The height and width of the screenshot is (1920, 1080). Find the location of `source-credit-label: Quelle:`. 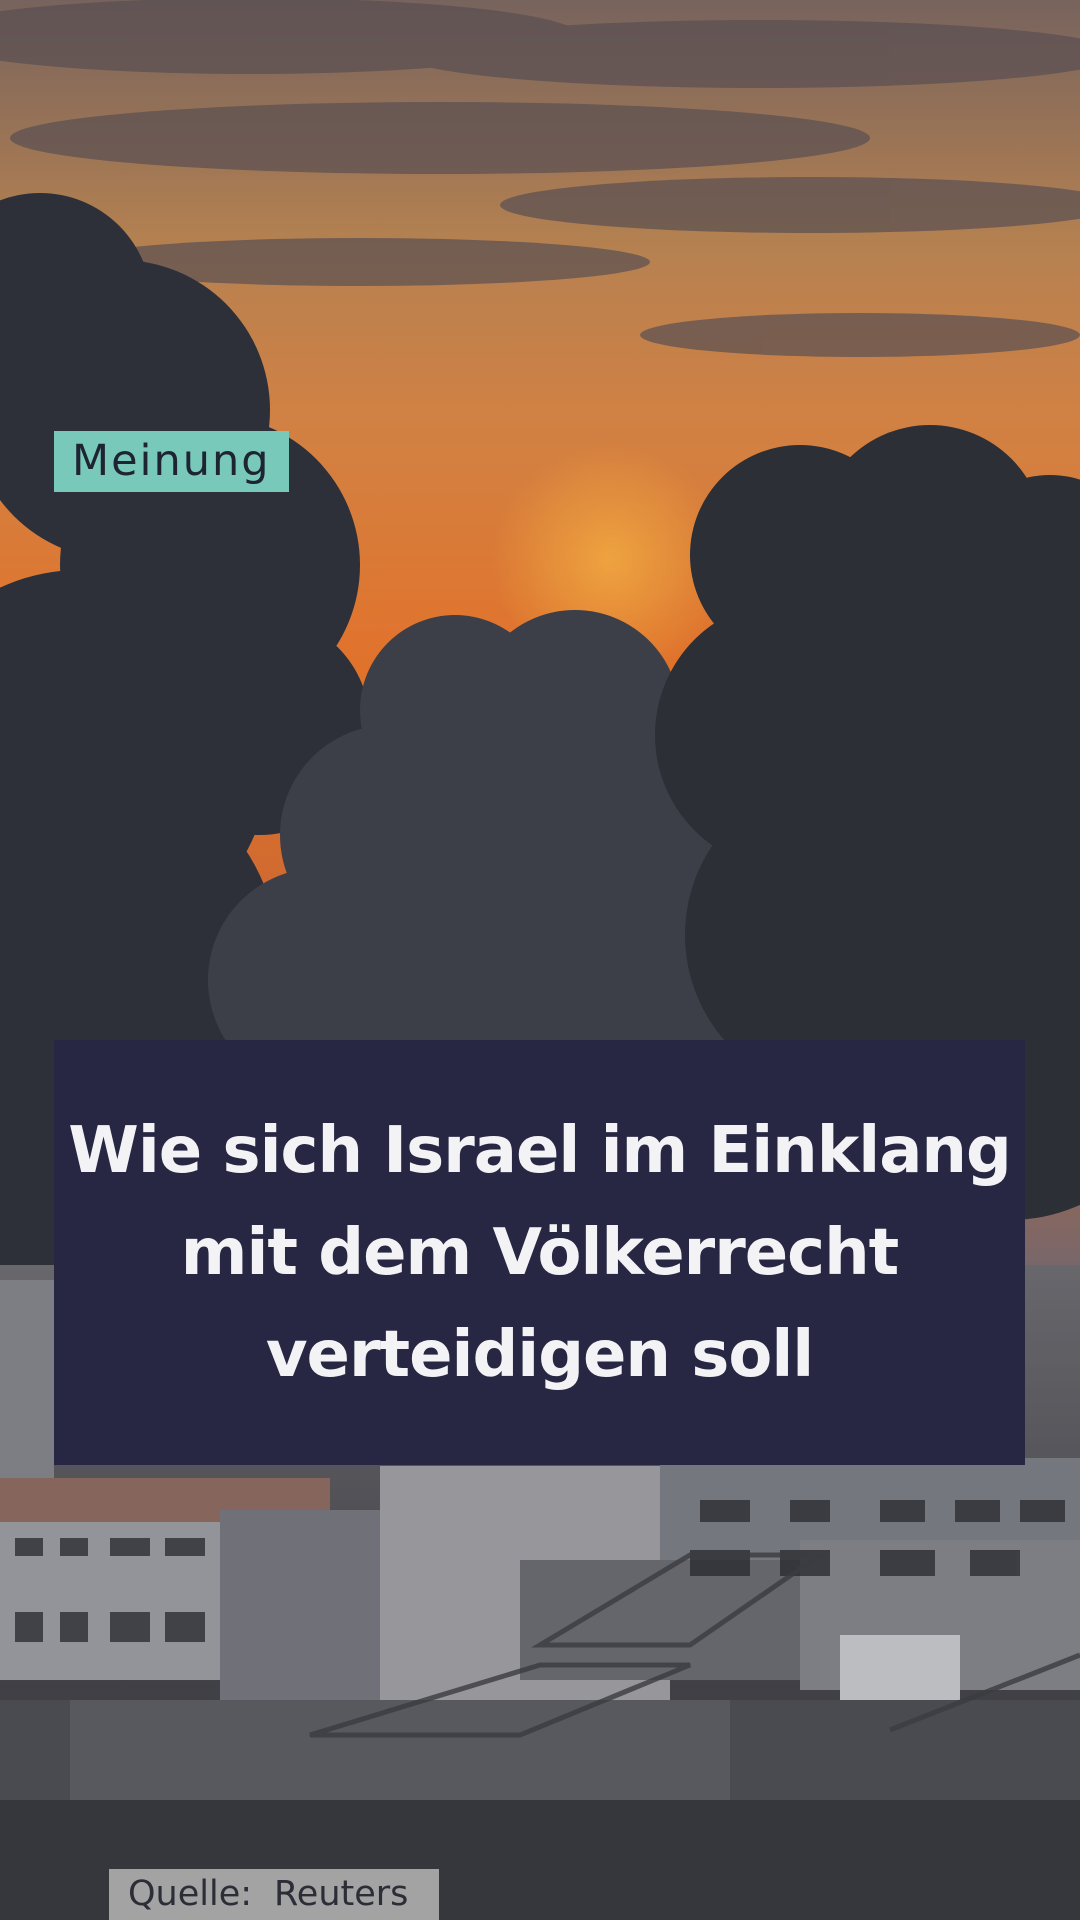

source-credit-label: Quelle: is located at coordinates (190, 1894).